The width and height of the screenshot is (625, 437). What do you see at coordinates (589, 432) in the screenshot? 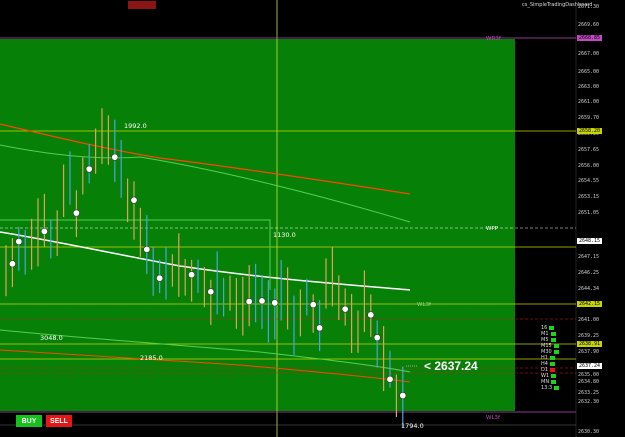
I see `axis-tick-label: 2630.30` at bounding box center [589, 432].